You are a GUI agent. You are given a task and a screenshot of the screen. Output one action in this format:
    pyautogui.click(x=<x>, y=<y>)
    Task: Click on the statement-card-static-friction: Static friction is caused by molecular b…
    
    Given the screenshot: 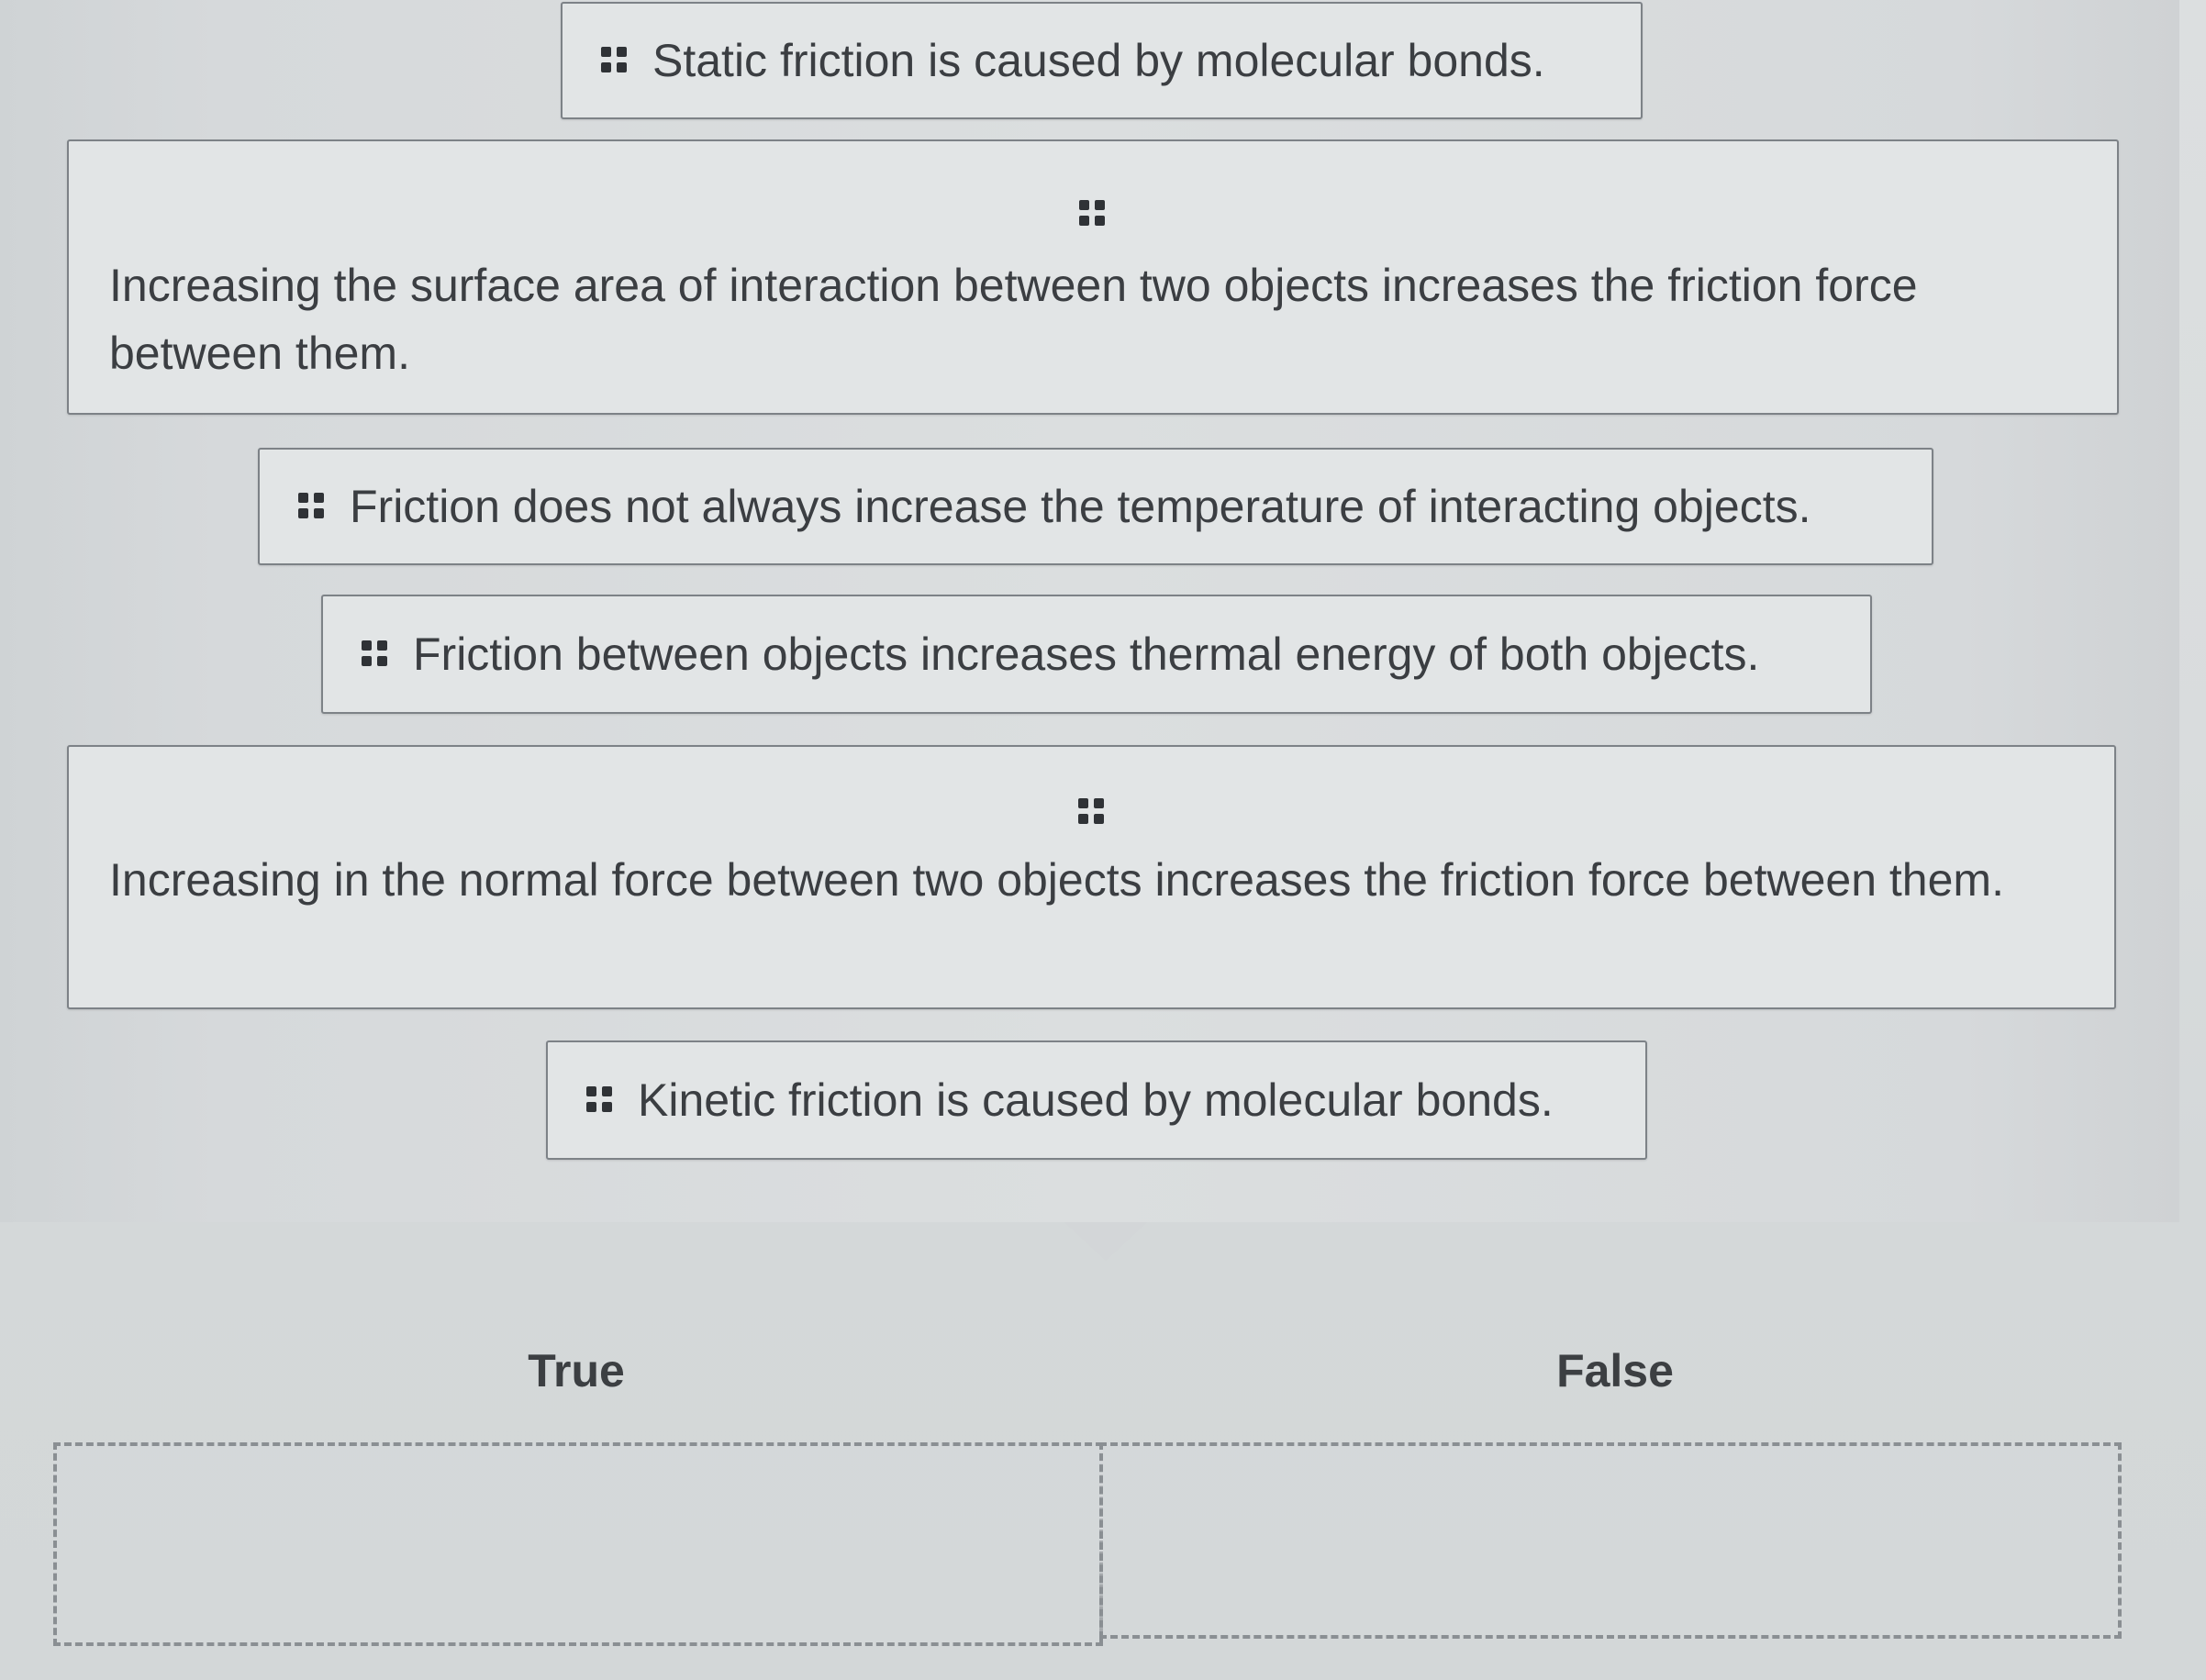 What is the action you would take?
    pyautogui.click(x=1102, y=60)
    